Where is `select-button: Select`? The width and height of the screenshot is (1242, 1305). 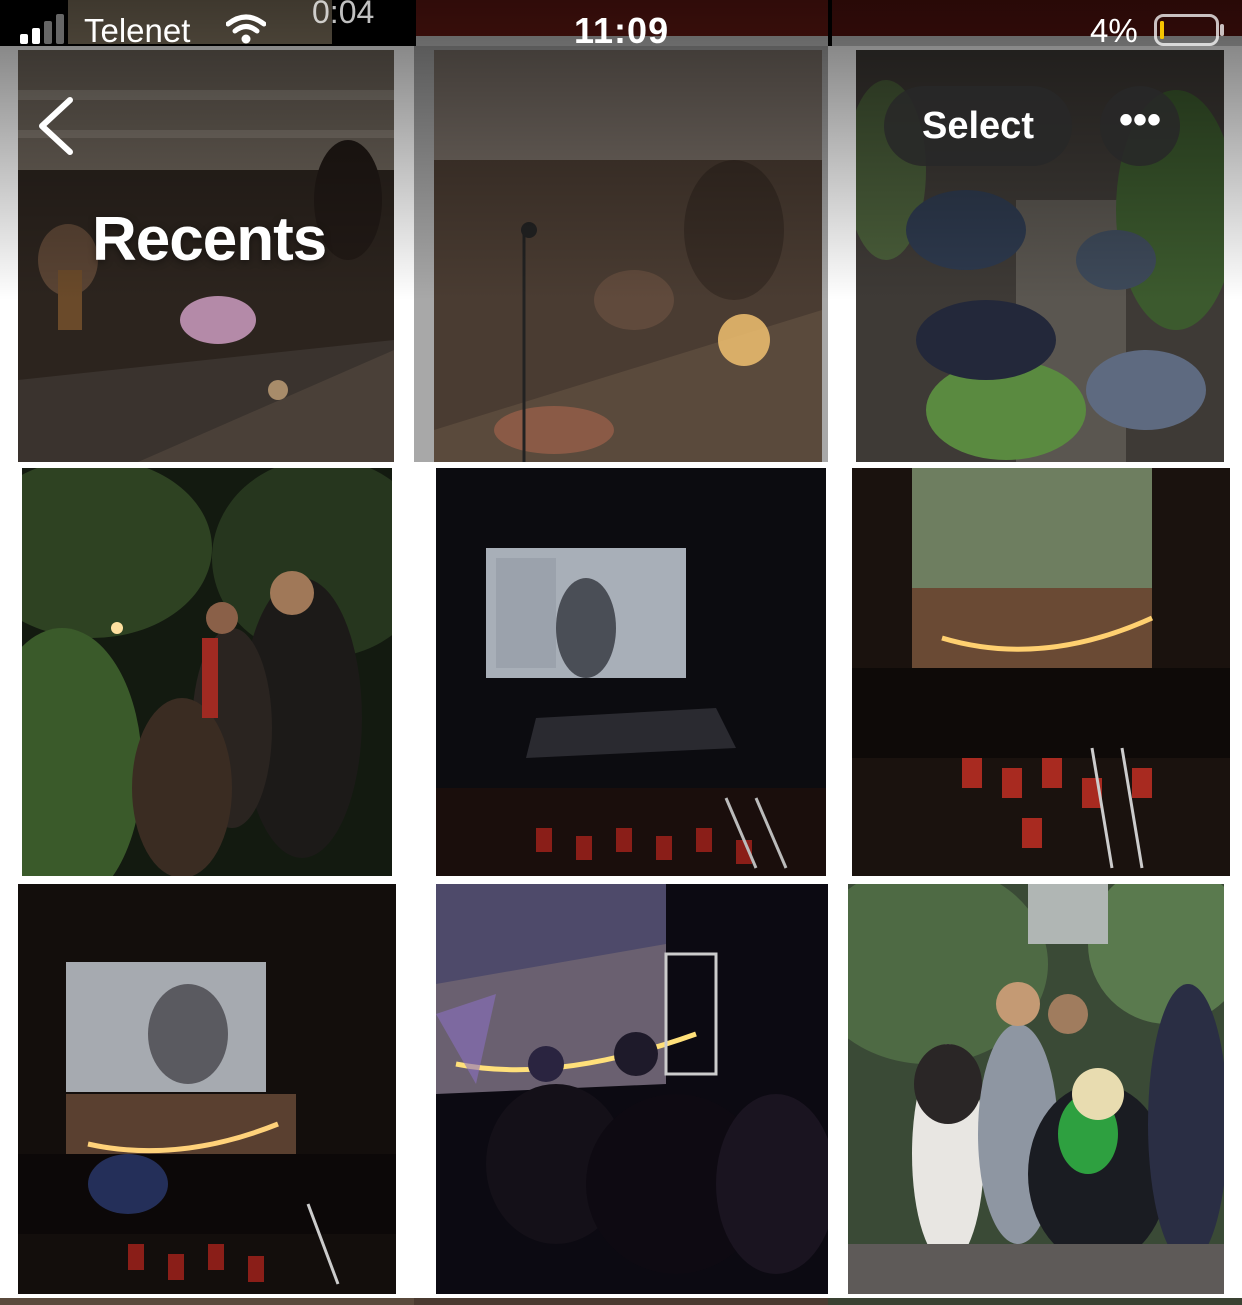
select-button: Select is located at coordinates (978, 126).